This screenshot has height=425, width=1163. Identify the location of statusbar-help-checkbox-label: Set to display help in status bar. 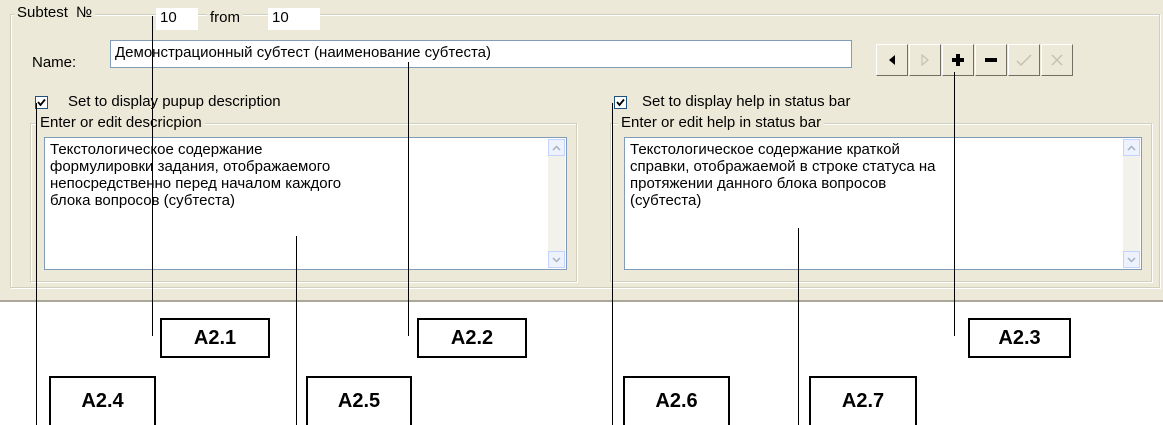
(746, 101).